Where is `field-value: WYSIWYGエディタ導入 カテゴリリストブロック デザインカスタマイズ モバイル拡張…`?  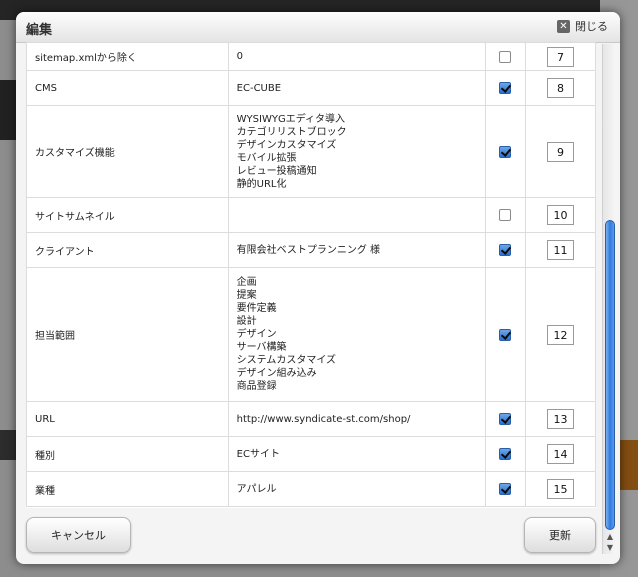
field-value: WYSIWYGエディタ導入 カテゴリリストブロック デザインカスタマイズ モバイル拡張… is located at coordinates (356, 151).